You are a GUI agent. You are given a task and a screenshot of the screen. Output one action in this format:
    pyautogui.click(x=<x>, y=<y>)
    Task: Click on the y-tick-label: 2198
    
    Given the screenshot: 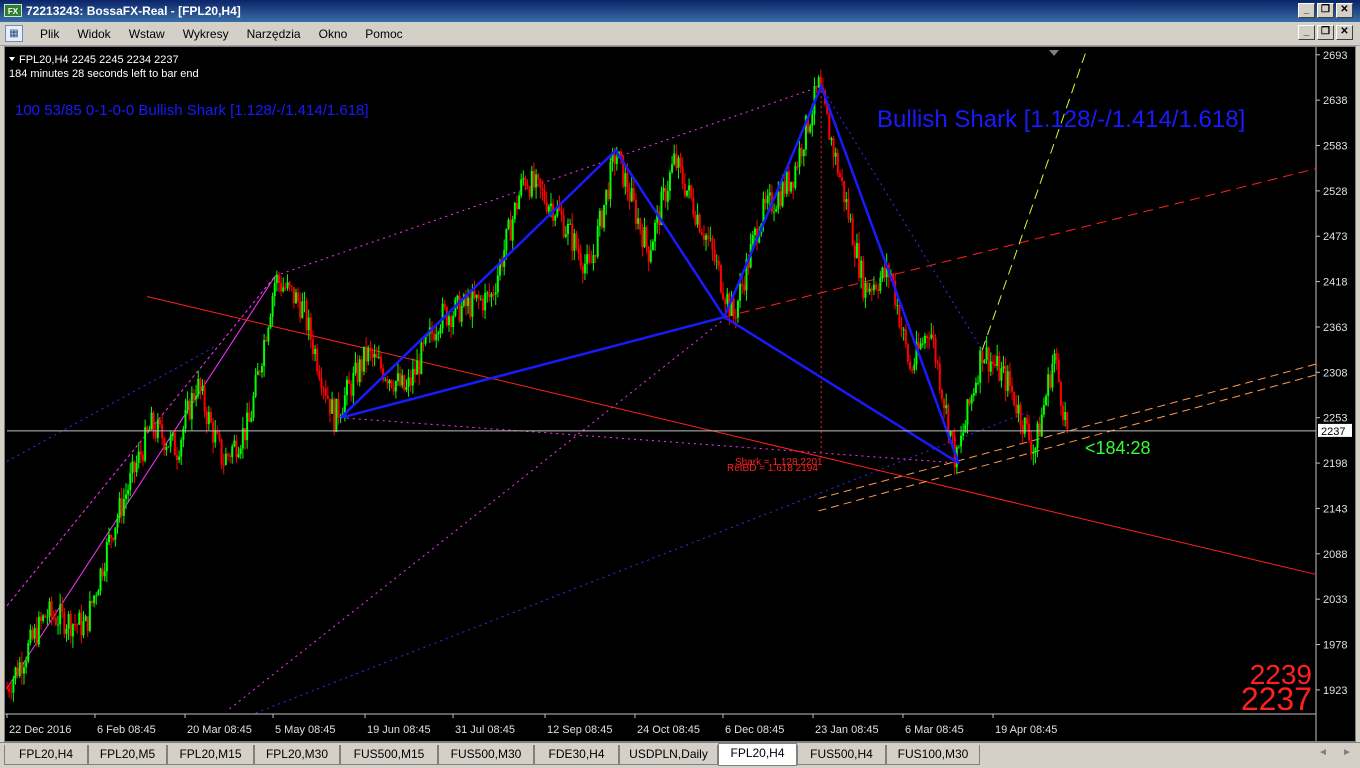 What is the action you would take?
    pyautogui.click(x=1335, y=464)
    